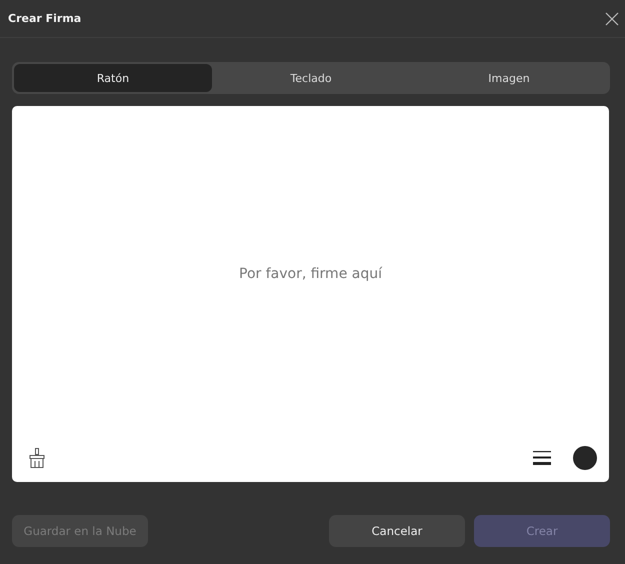 This screenshot has width=625, height=564. I want to click on action-button: Cancelar, so click(397, 531).